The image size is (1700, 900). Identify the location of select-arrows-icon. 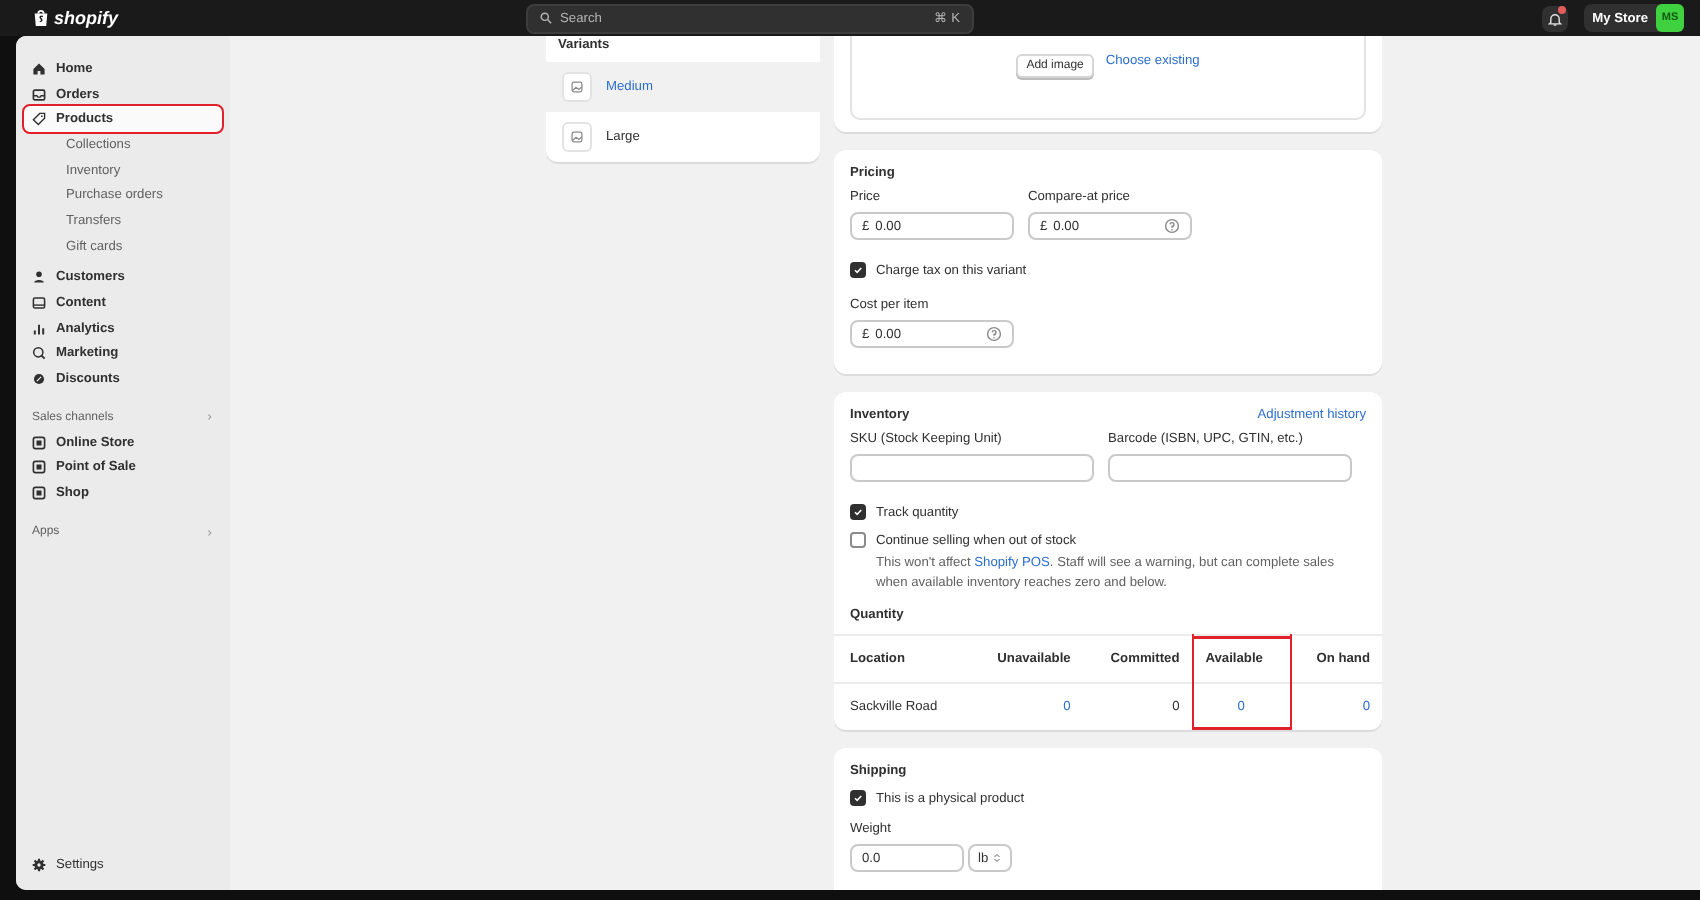
(997, 858).